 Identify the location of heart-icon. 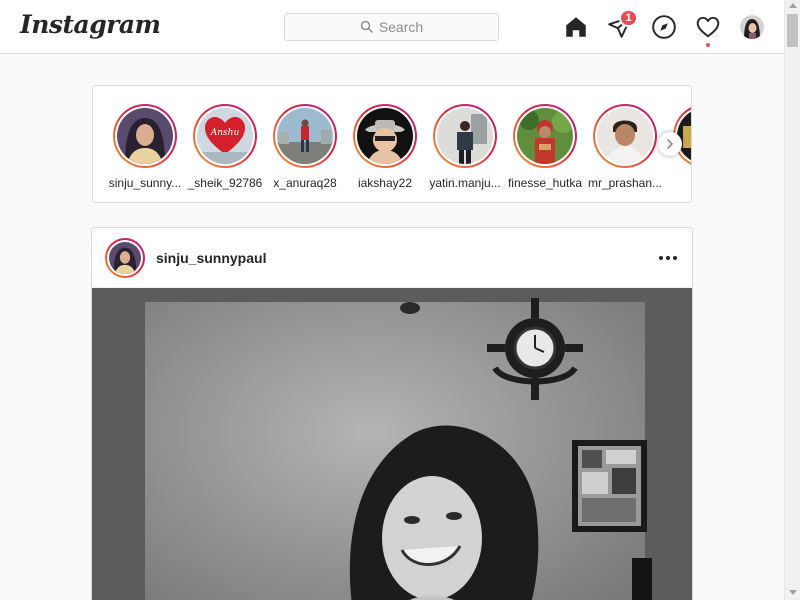
(708, 27).